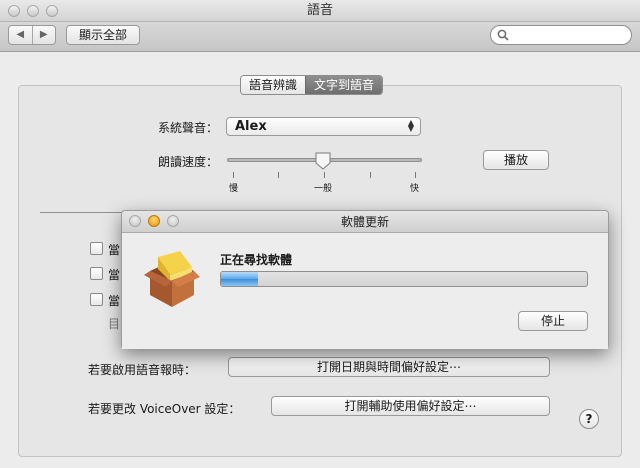  I want to click on software-package-icon, so click(172, 279).